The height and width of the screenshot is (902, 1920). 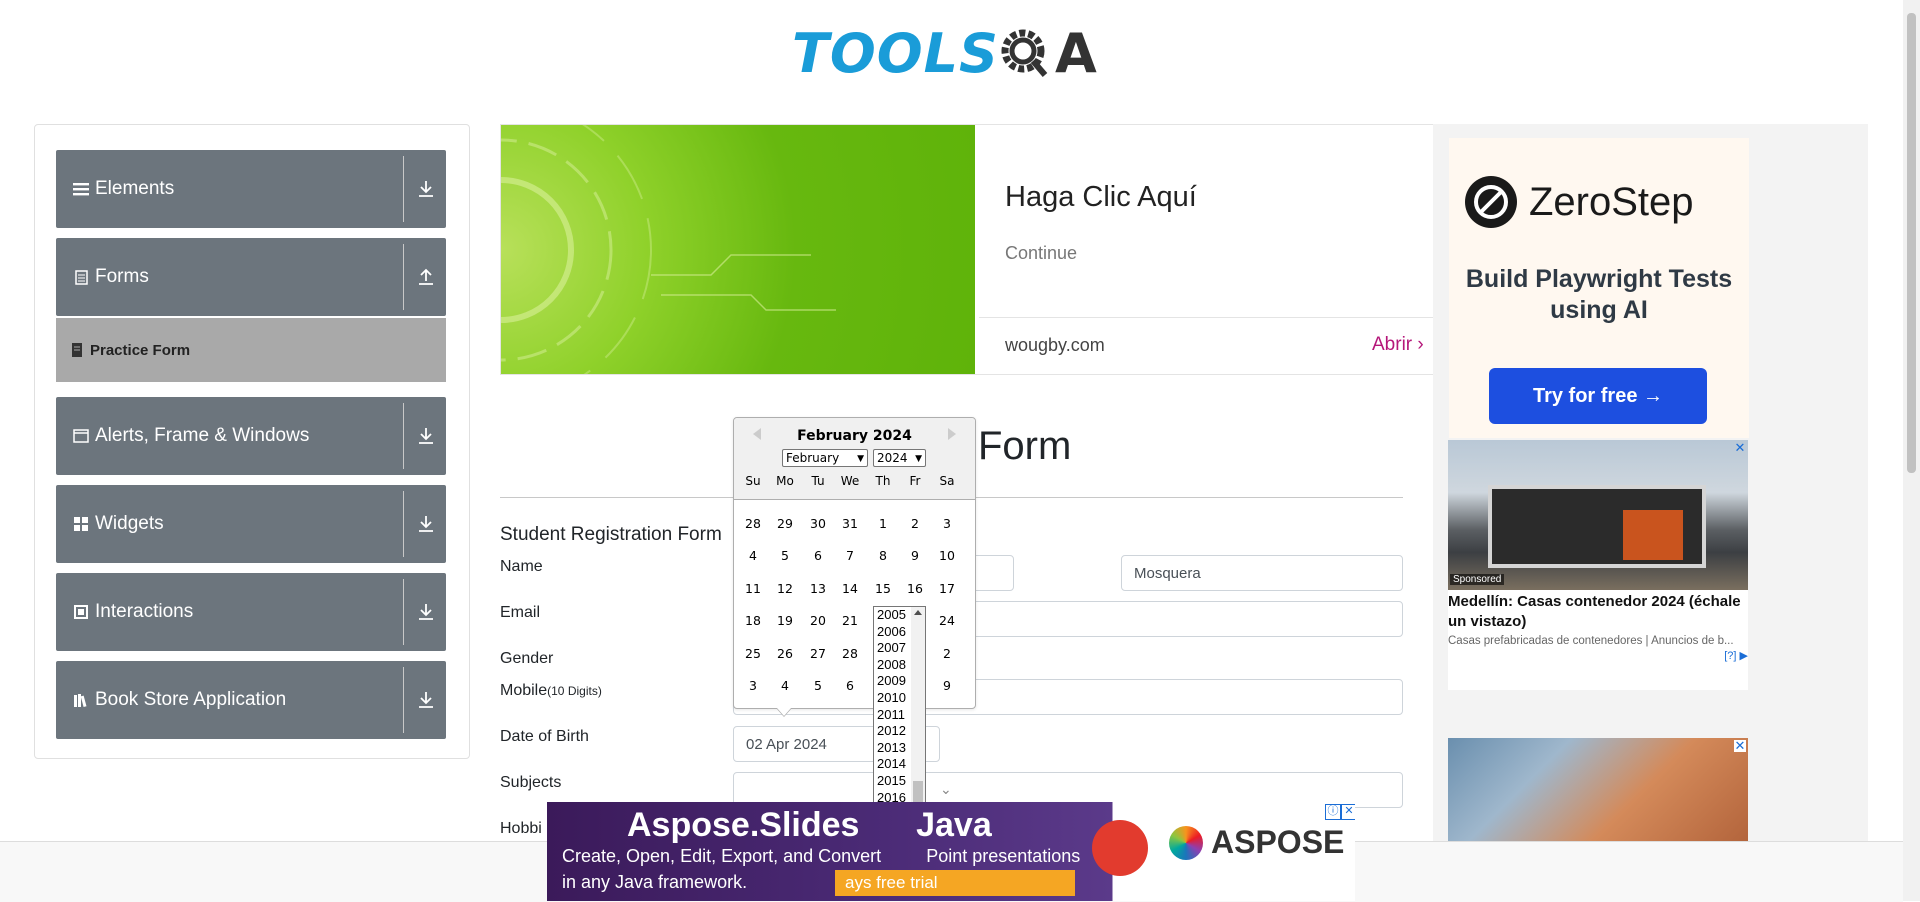 What do you see at coordinates (753, 620) in the screenshot?
I see `calendar-day: 18` at bounding box center [753, 620].